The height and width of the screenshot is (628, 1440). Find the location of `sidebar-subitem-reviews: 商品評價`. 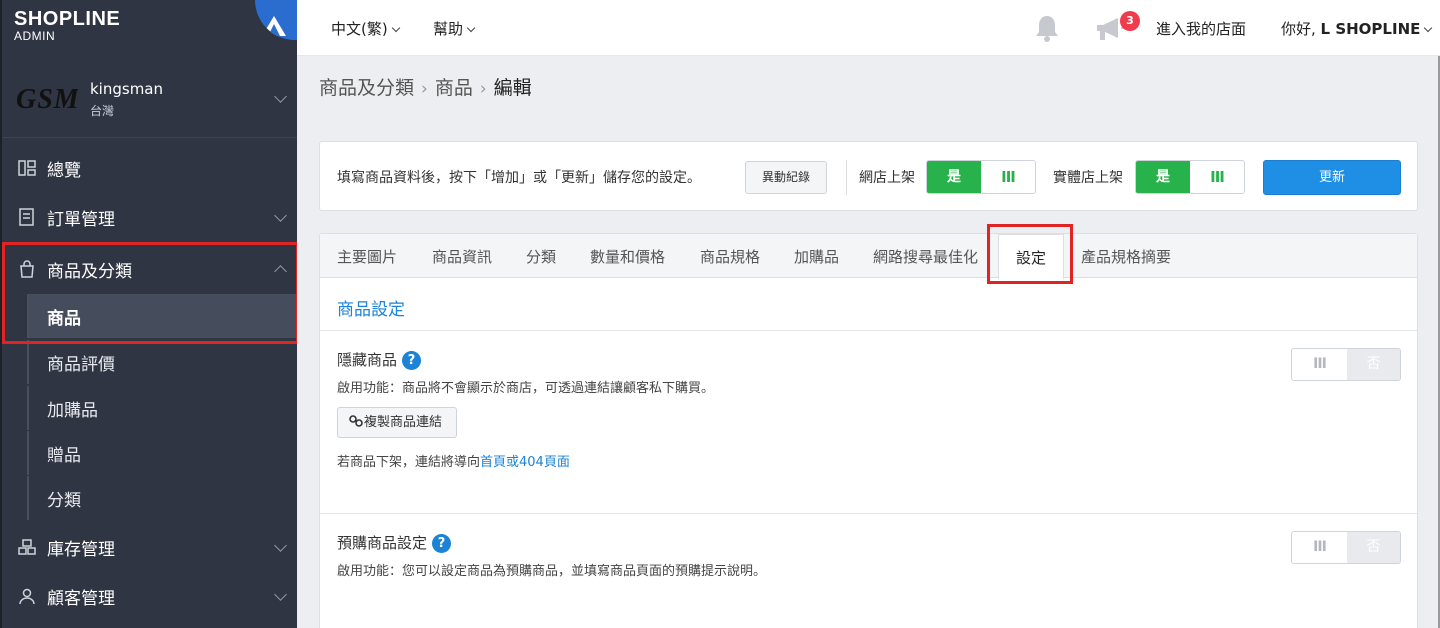

sidebar-subitem-reviews: 商品評價 is located at coordinates (163, 362).